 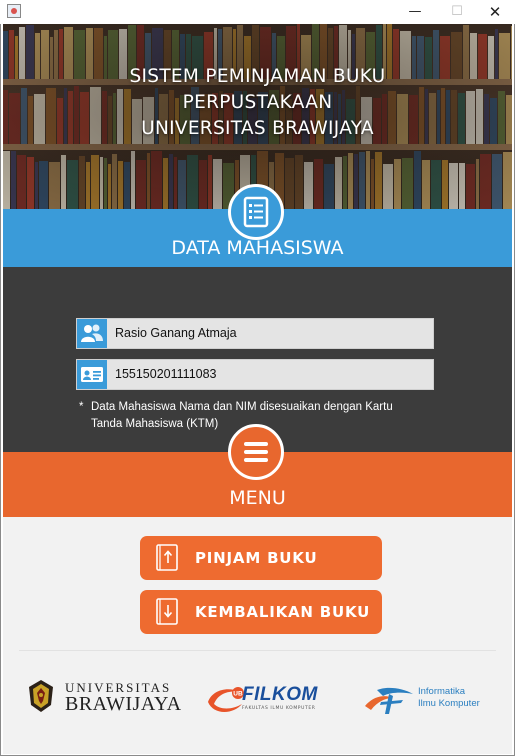 I want to click on list-document-icon, so click(x=256, y=212).